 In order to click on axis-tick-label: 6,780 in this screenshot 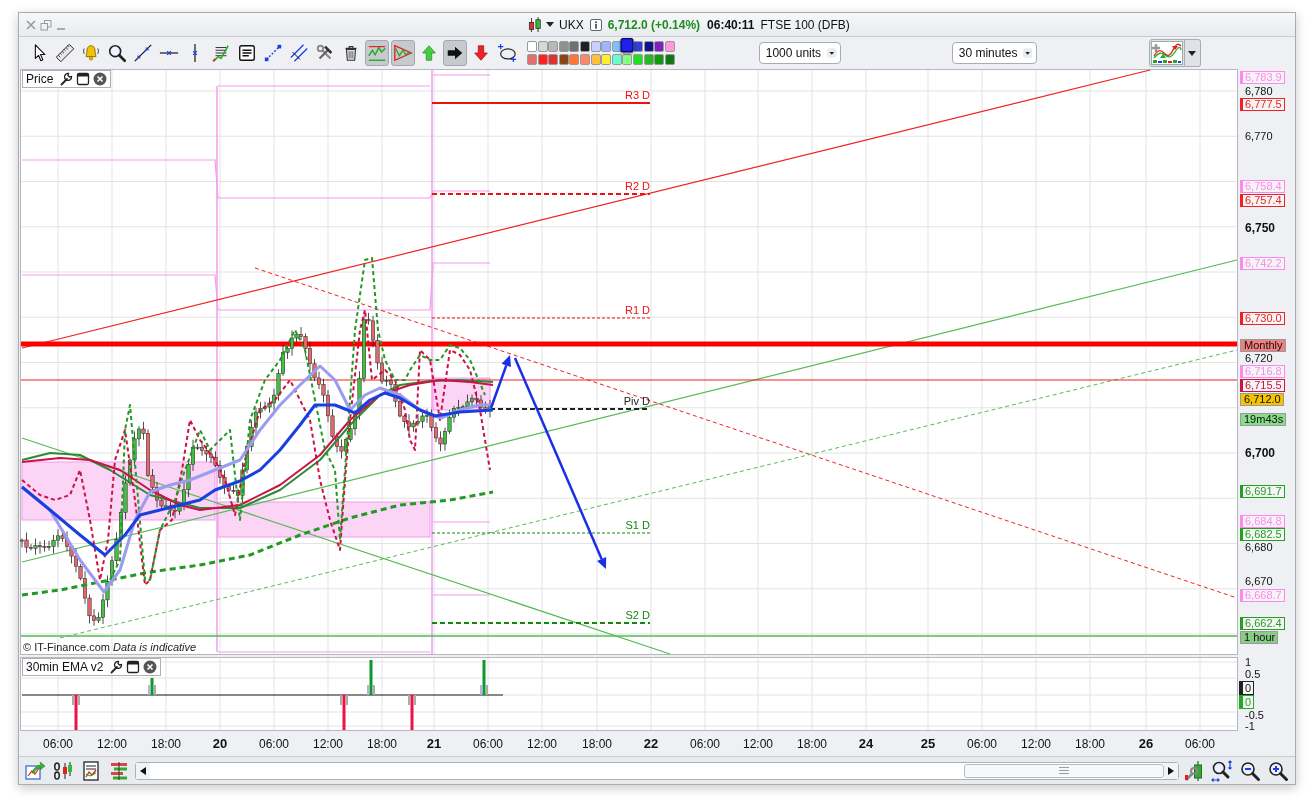, I will do `click(1259, 91)`.